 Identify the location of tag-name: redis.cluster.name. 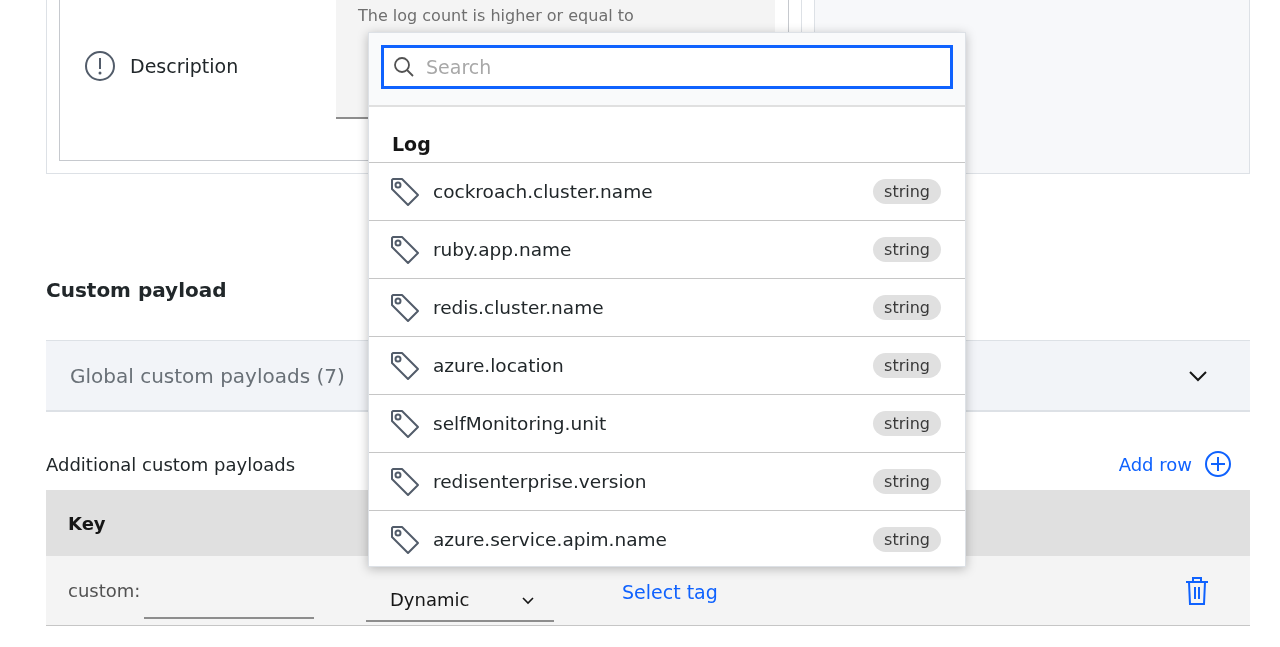
(519, 307).